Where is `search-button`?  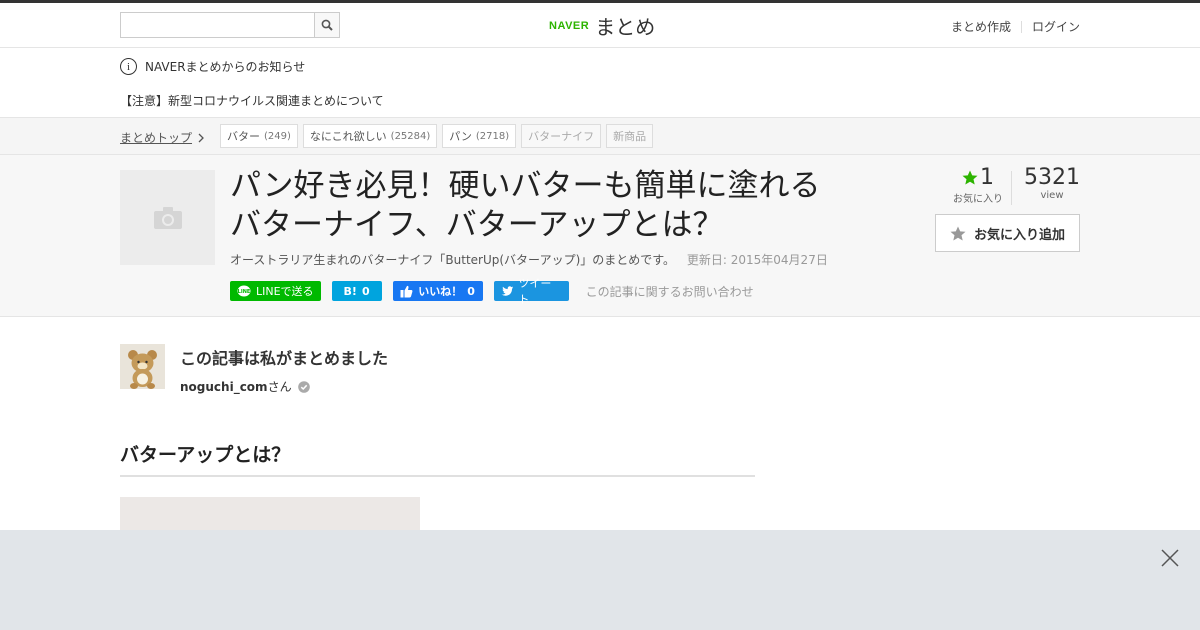
search-button is located at coordinates (326, 25).